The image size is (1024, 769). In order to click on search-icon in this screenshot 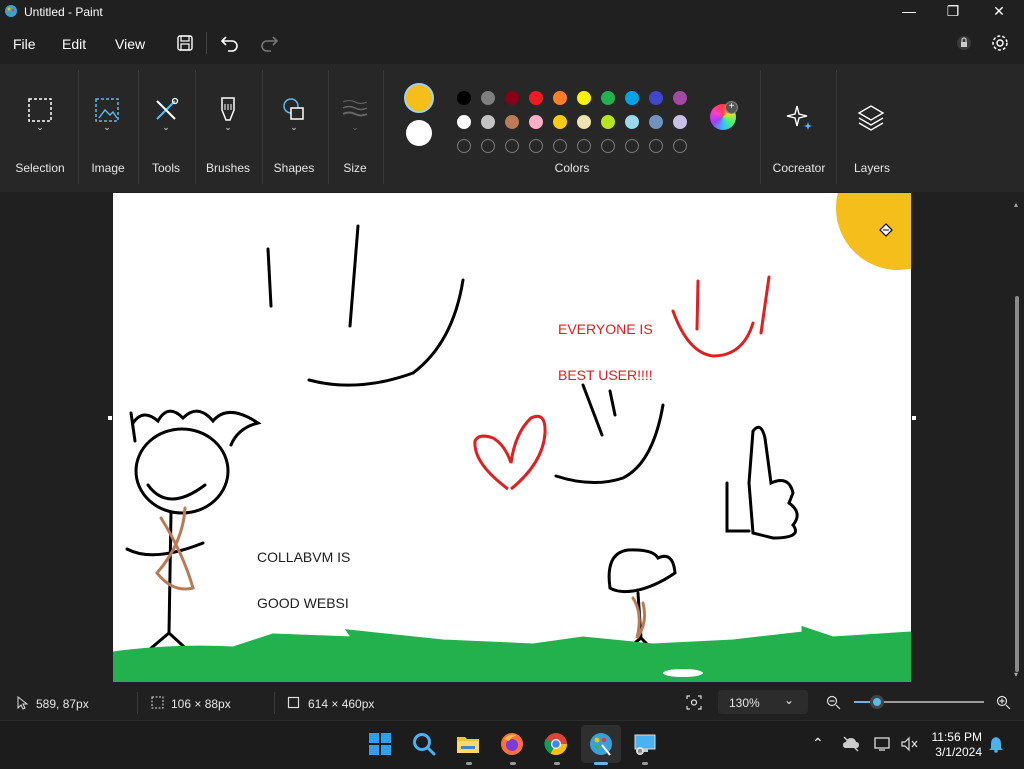, I will do `click(424, 744)`.